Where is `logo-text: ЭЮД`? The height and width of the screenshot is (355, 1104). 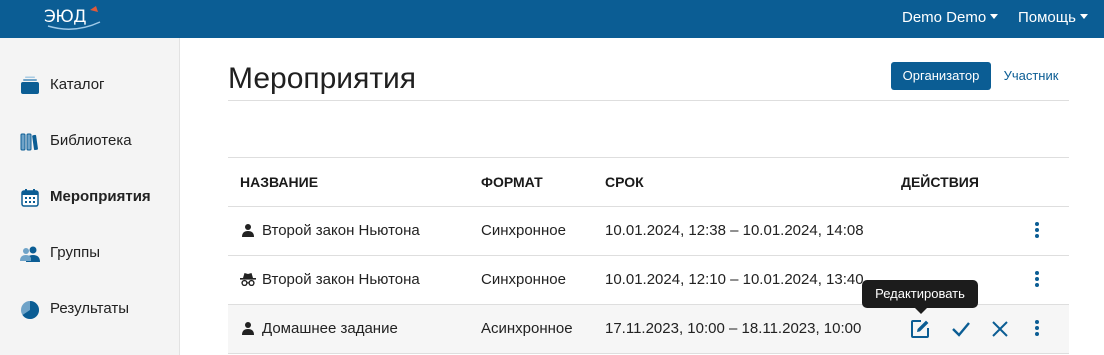 logo-text: ЭЮД is located at coordinates (65, 17).